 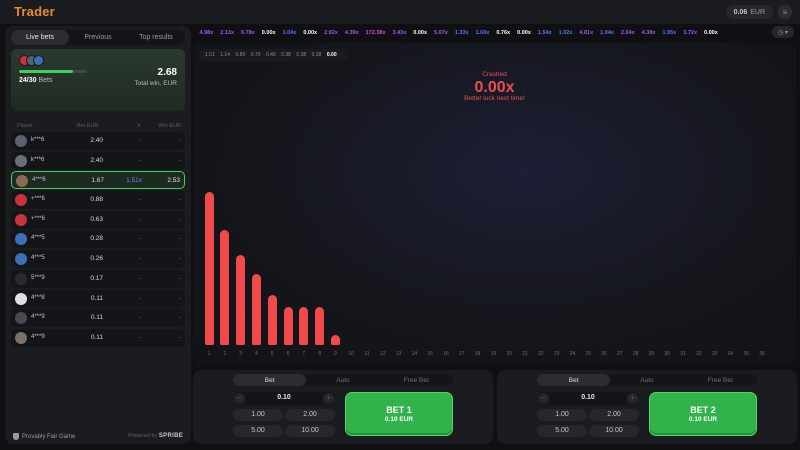 What do you see at coordinates (331, 33) in the screenshot?
I see `history-multiplier: 2.92x` at bounding box center [331, 33].